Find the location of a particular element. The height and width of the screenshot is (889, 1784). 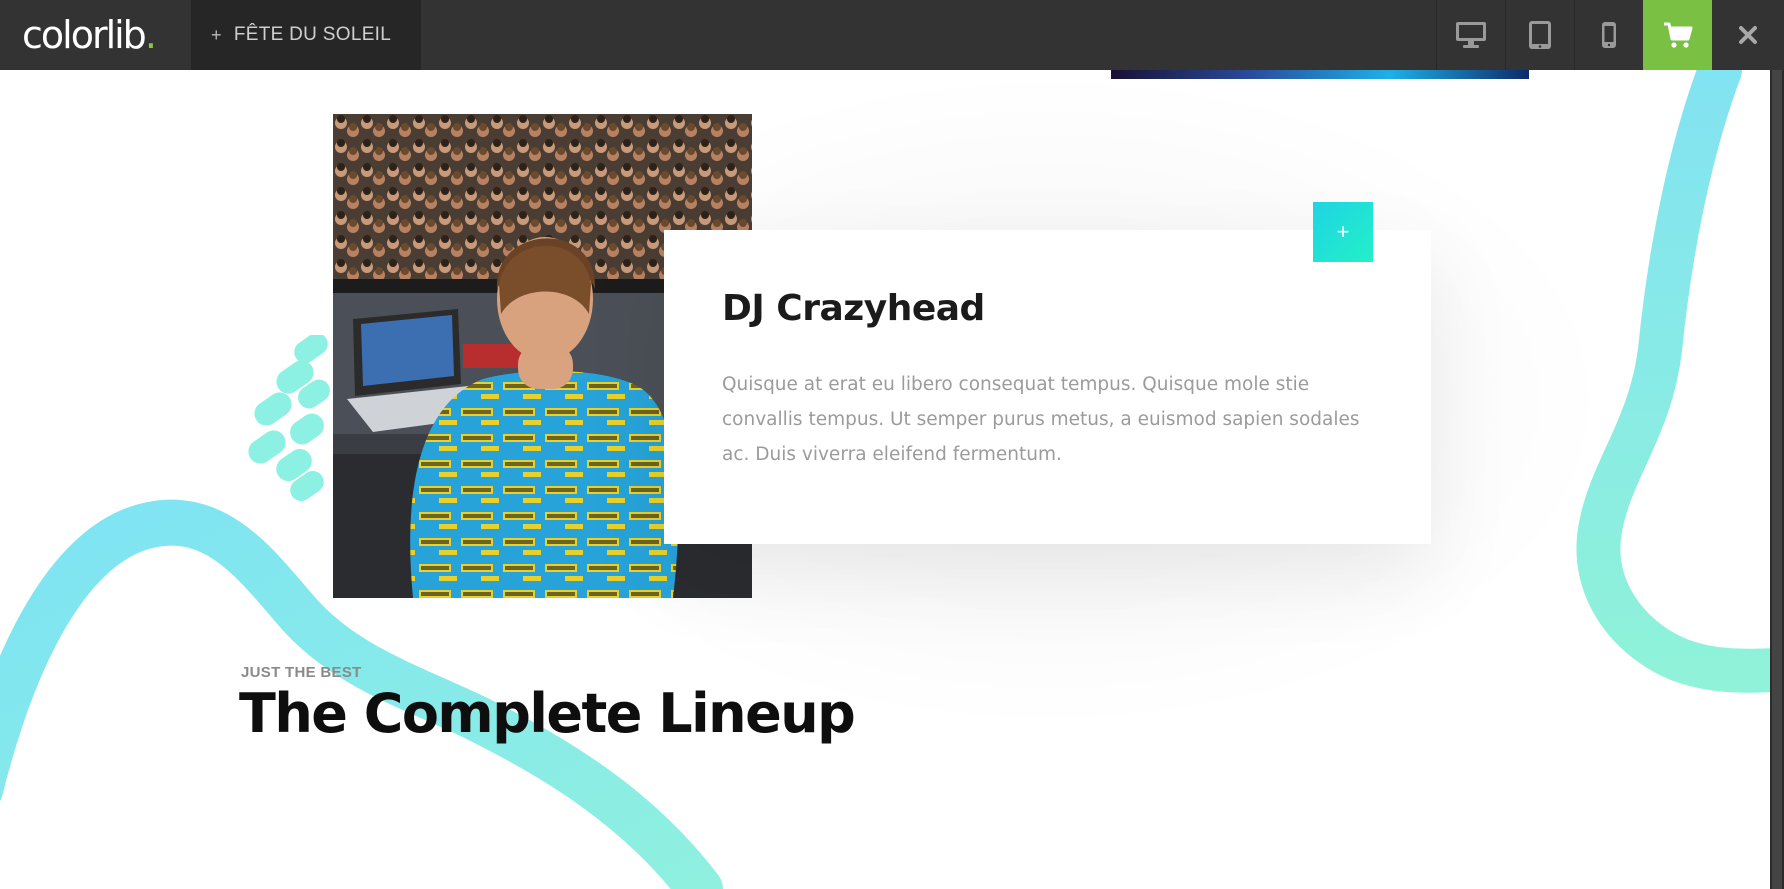

artist-more-button: + is located at coordinates (1343, 232).